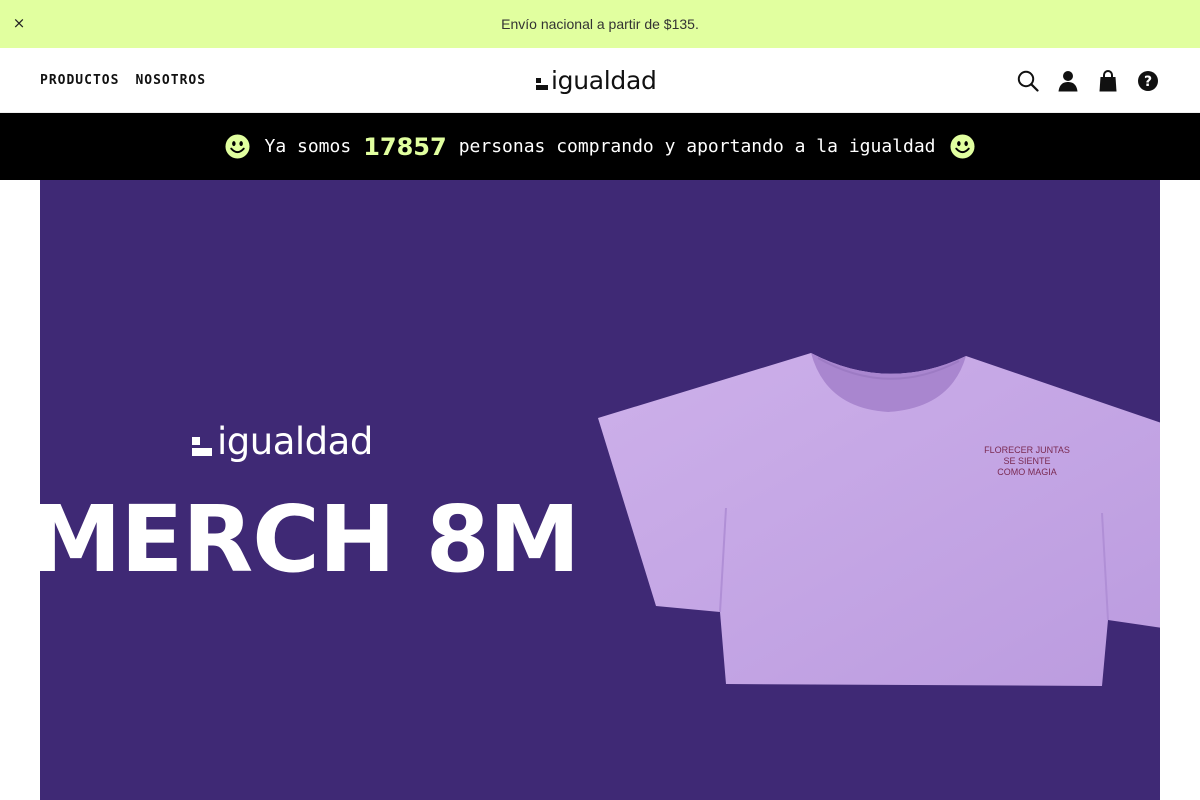 The image size is (1200, 800). Describe the element at coordinates (604, 80) in the screenshot. I see `logo-text: igualdad` at that location.